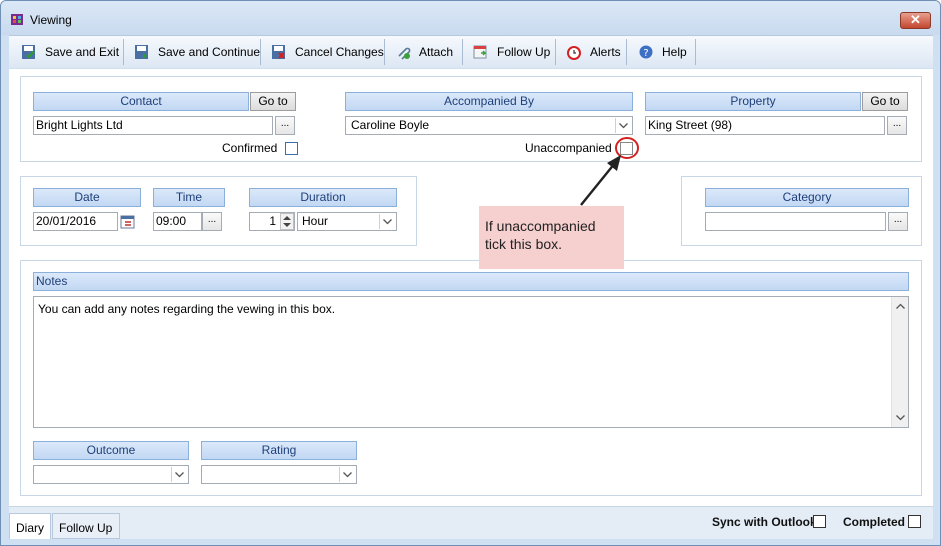  Describe the element at coordinates (189, 197) in the screenshot. I see `time-label: Time` at that location.